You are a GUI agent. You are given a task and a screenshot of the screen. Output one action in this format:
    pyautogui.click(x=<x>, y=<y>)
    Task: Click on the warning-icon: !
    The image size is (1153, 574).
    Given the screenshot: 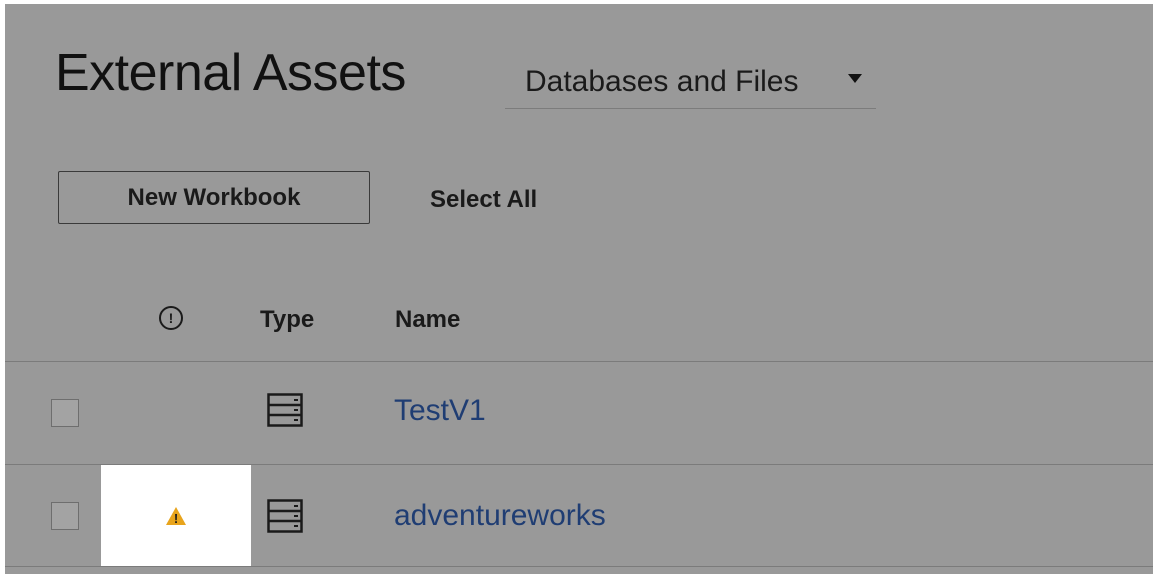 What is the action you would take?
    pyautogui.click(x=176, y=516)
    